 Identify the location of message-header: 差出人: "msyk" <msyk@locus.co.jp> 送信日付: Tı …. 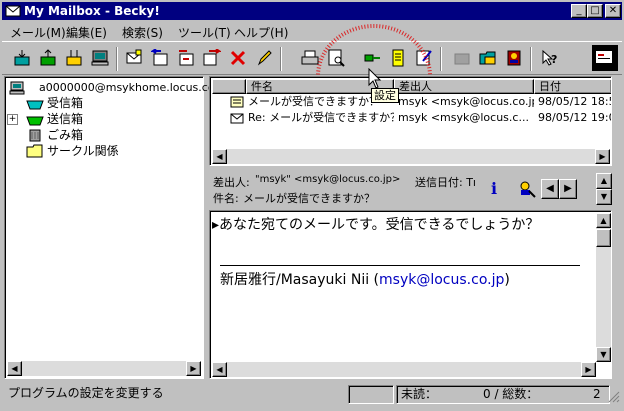
(410, 189).